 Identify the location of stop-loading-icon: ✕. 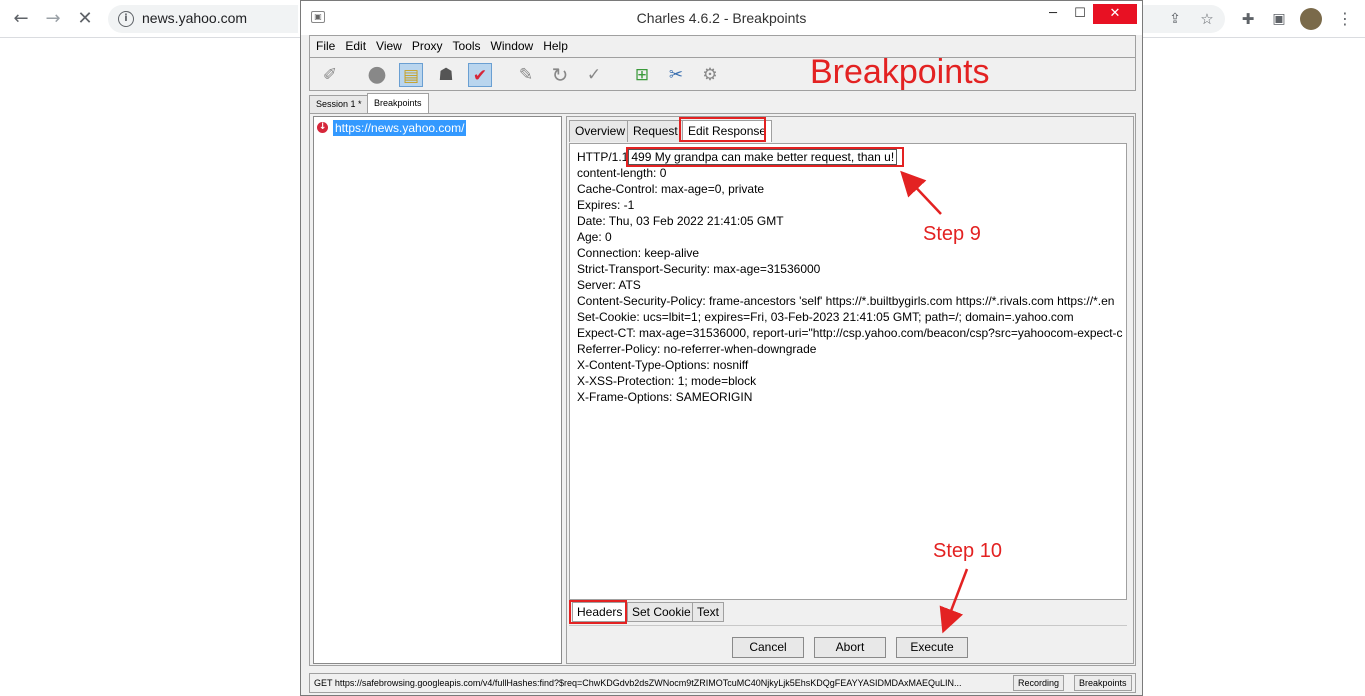
(85, 19).